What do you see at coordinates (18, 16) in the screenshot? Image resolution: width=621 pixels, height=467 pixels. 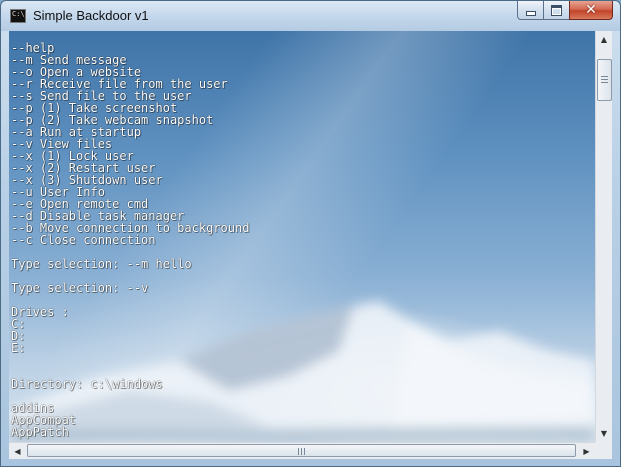 I see `console-app-icon: C:\_` at bounding box center [18, 16].